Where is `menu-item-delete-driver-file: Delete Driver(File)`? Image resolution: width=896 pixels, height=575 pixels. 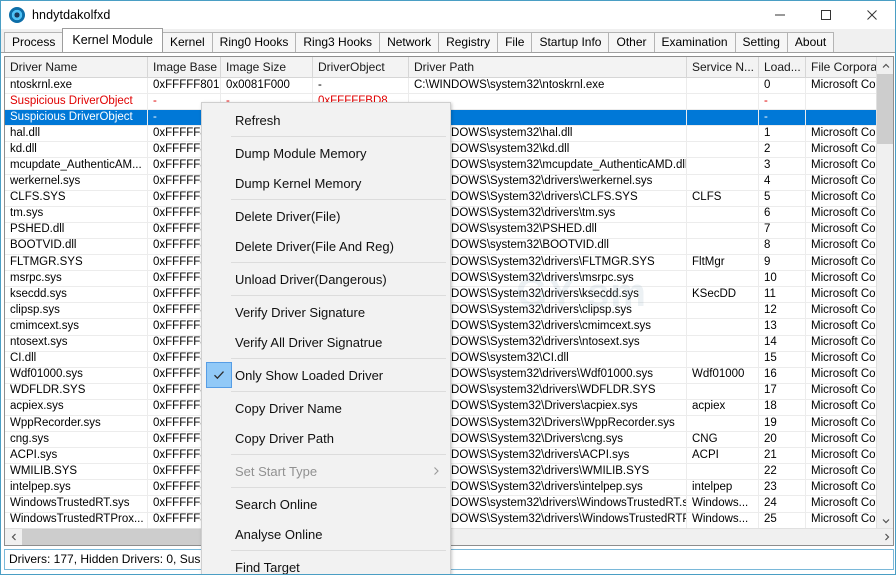 menu-item-delete-driver-file: Delete Driver(File) is located at coordinates (326, 216).